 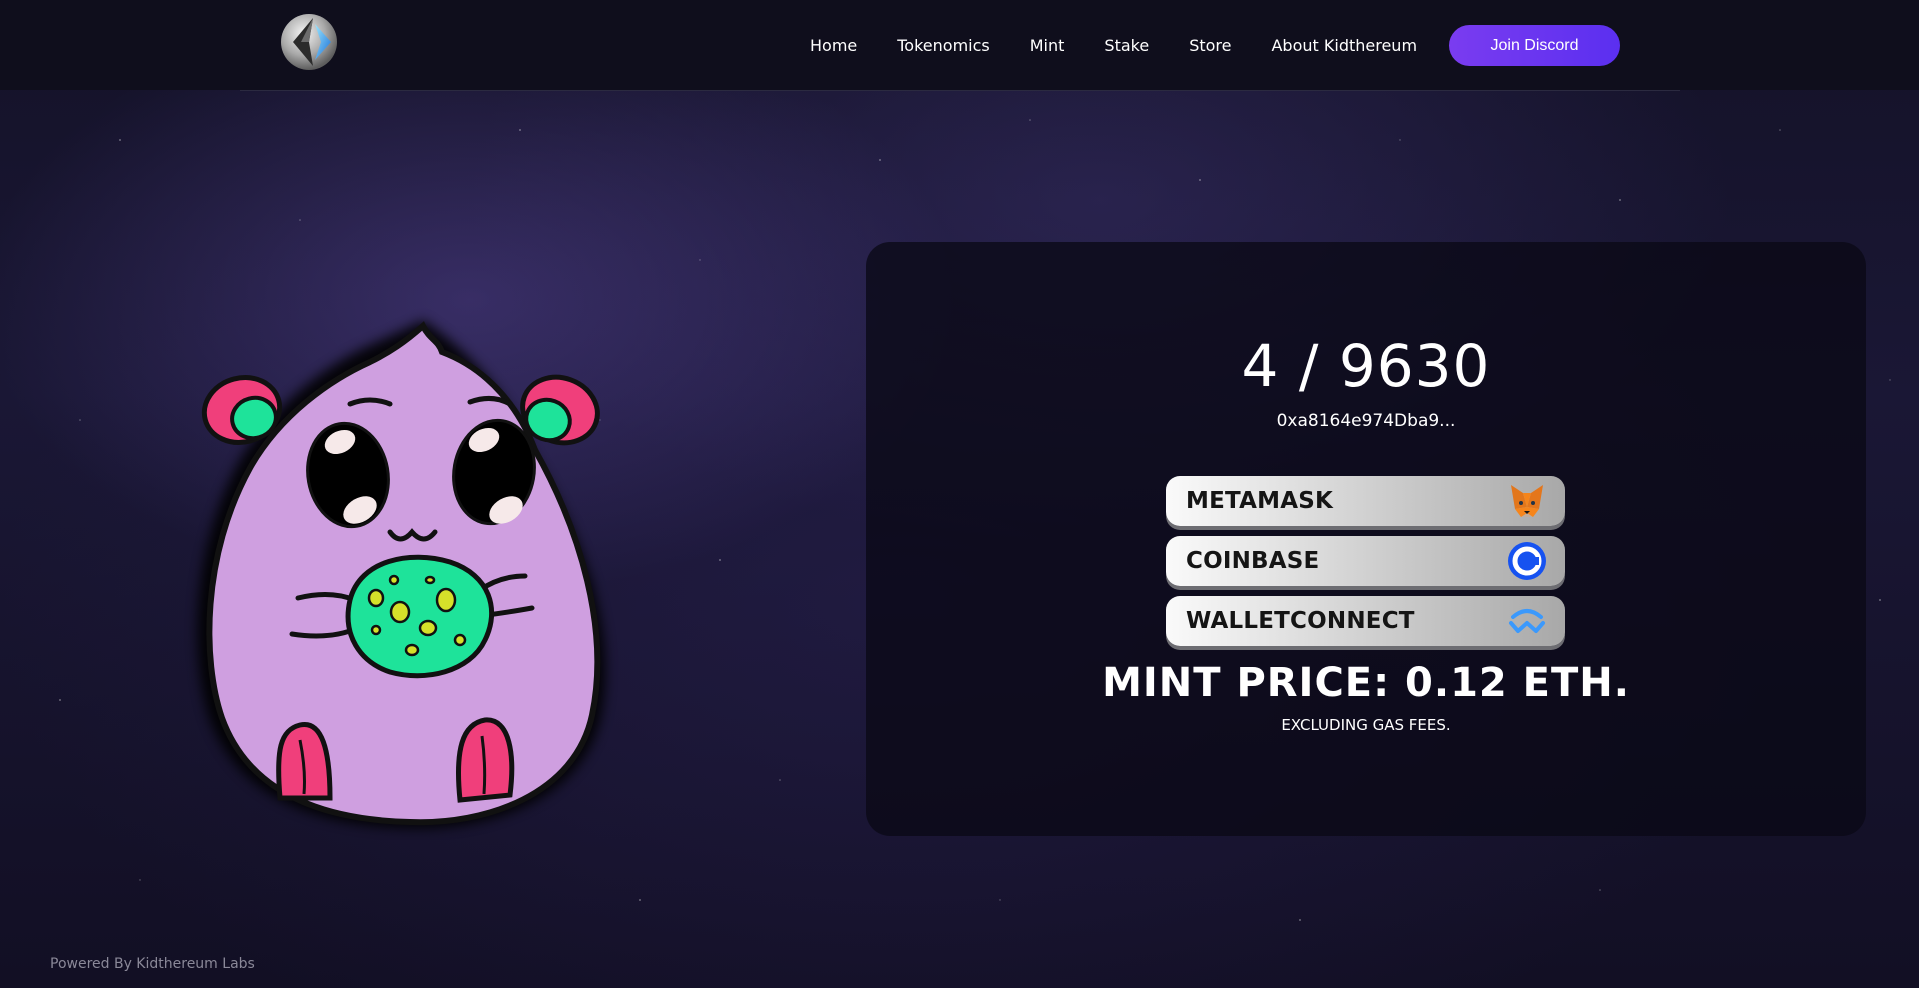 I want to click on join-discord-button: Join Discord, so click(x=1534, y=45).